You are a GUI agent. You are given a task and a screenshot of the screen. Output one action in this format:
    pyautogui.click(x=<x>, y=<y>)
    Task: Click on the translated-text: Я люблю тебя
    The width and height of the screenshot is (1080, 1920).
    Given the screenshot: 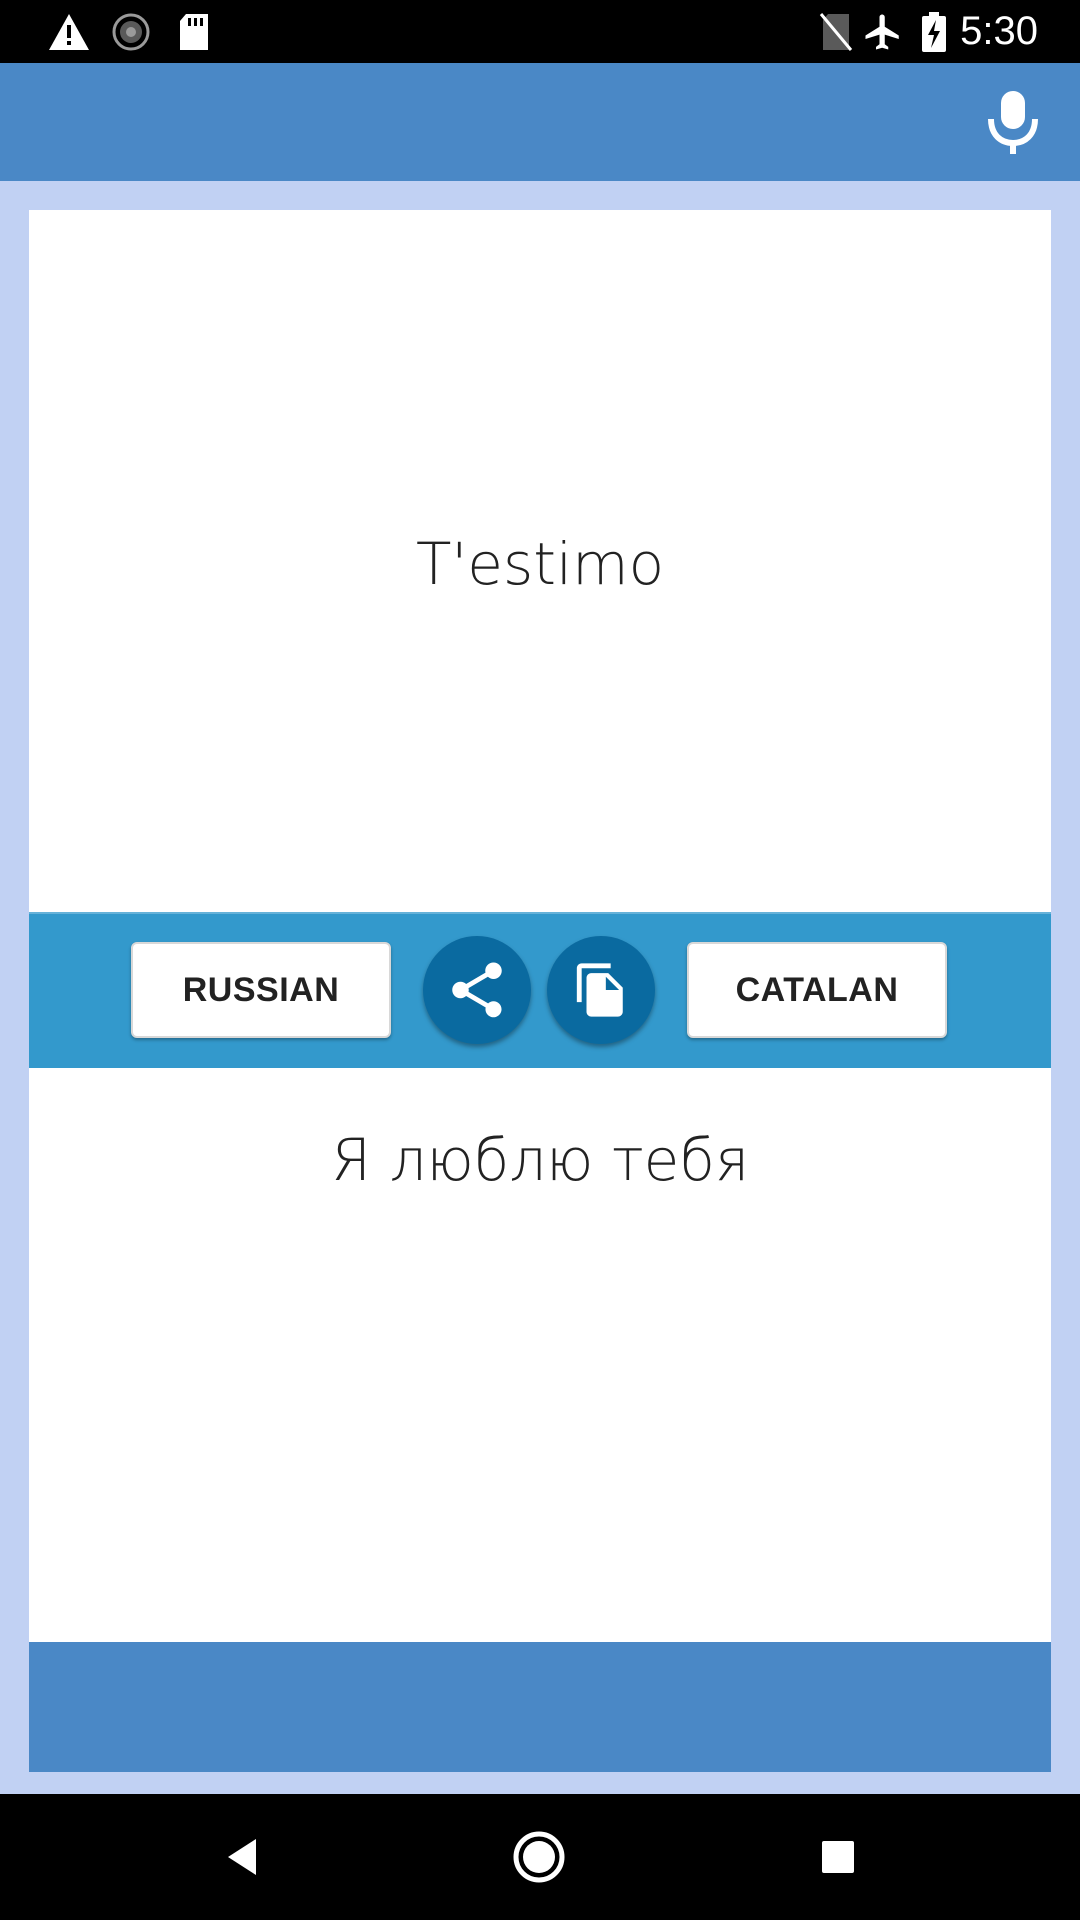 What is the action you would take?
    pyautogui.click(x=540, y=1160)
    